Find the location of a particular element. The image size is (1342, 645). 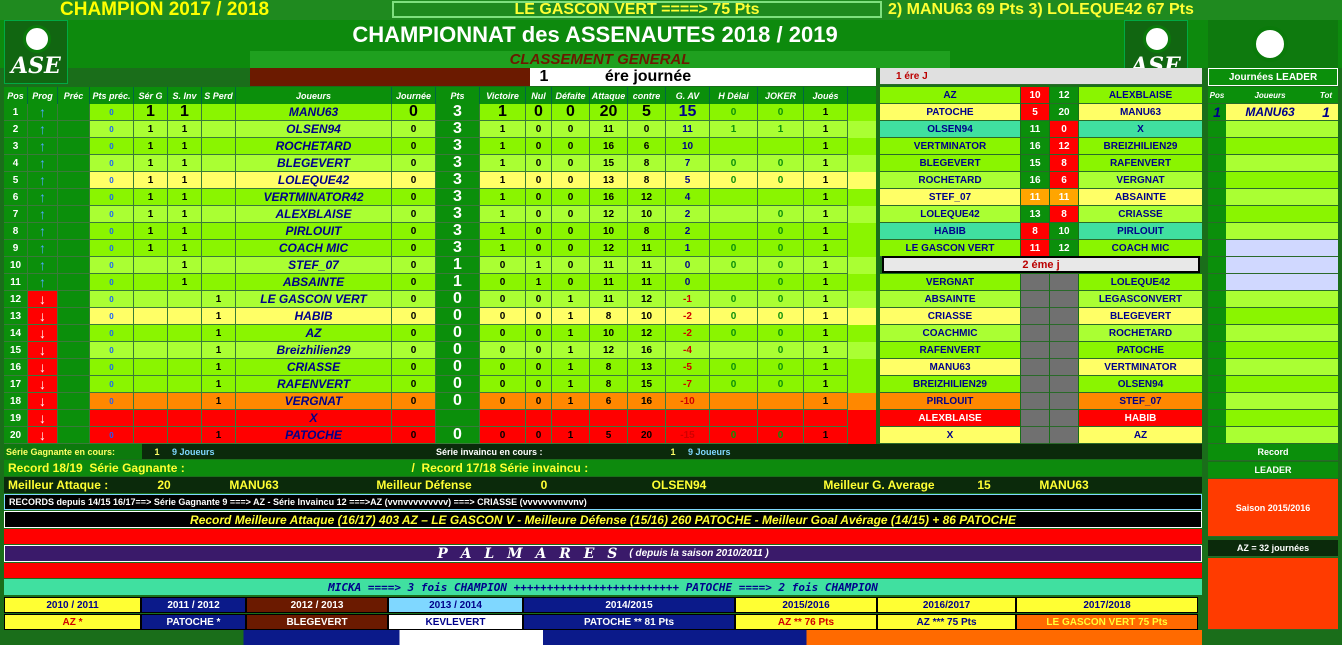

match-home: ALEXBLAISE is located at coordinates (950, 418).